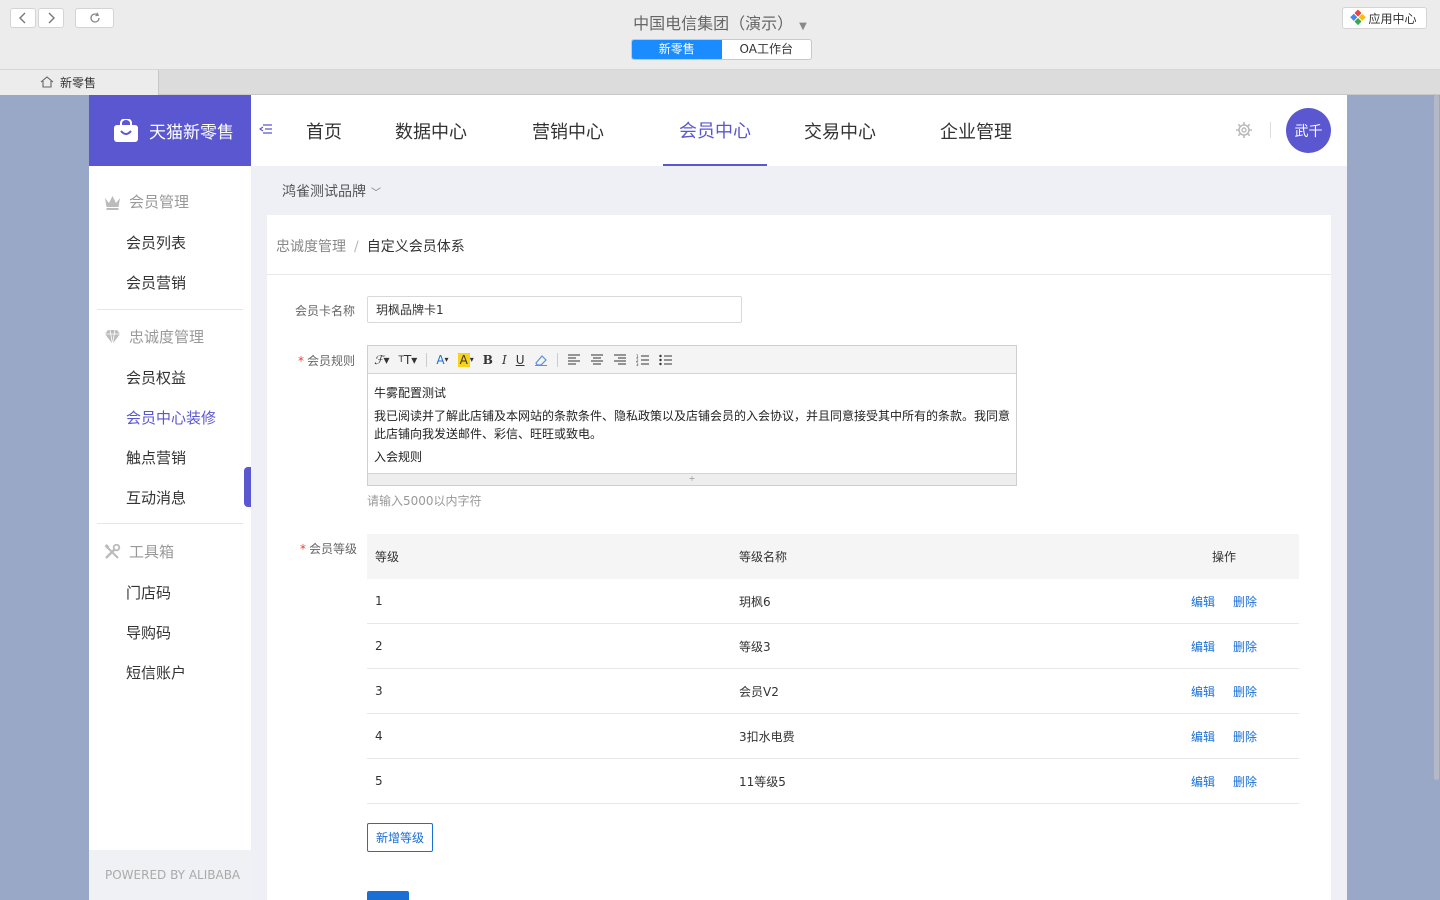 The image size is (1440, 900). I want to click on page-scrollbar, so click(1436, 437).